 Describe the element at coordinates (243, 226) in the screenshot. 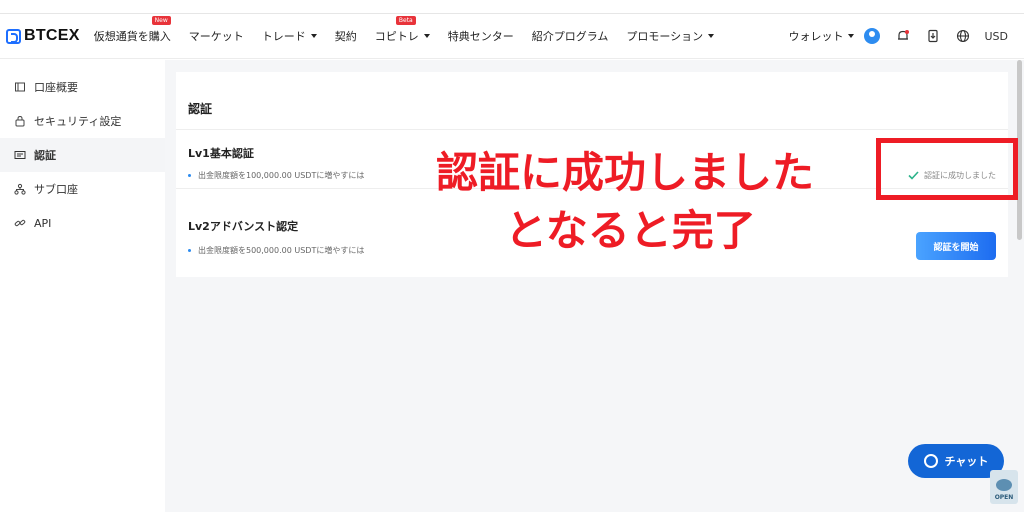

I see `lv2-title: Lv2アドバンスト認定` at that location.